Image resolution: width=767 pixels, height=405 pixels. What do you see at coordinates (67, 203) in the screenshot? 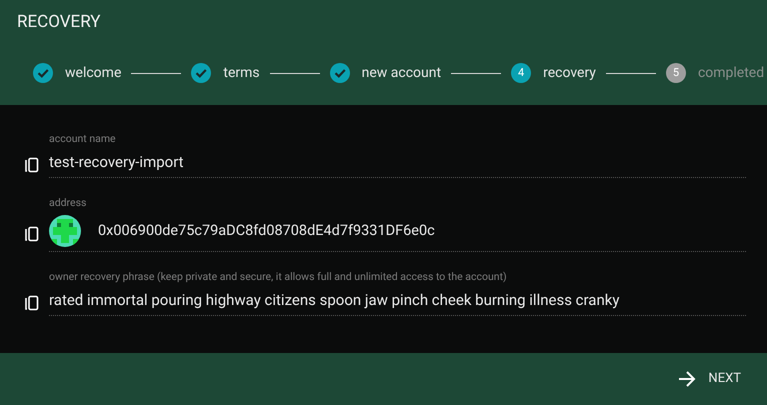
I see `field-label: address` at bounding box center [67, 203].